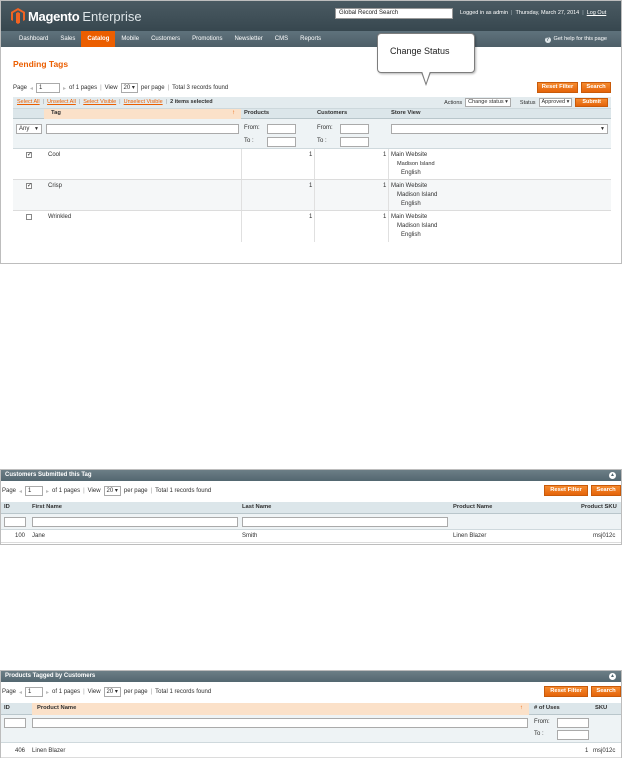 The height and width of the screenshot is (758, 622). I want to click on col-sku: SKU, so click(601, 708).